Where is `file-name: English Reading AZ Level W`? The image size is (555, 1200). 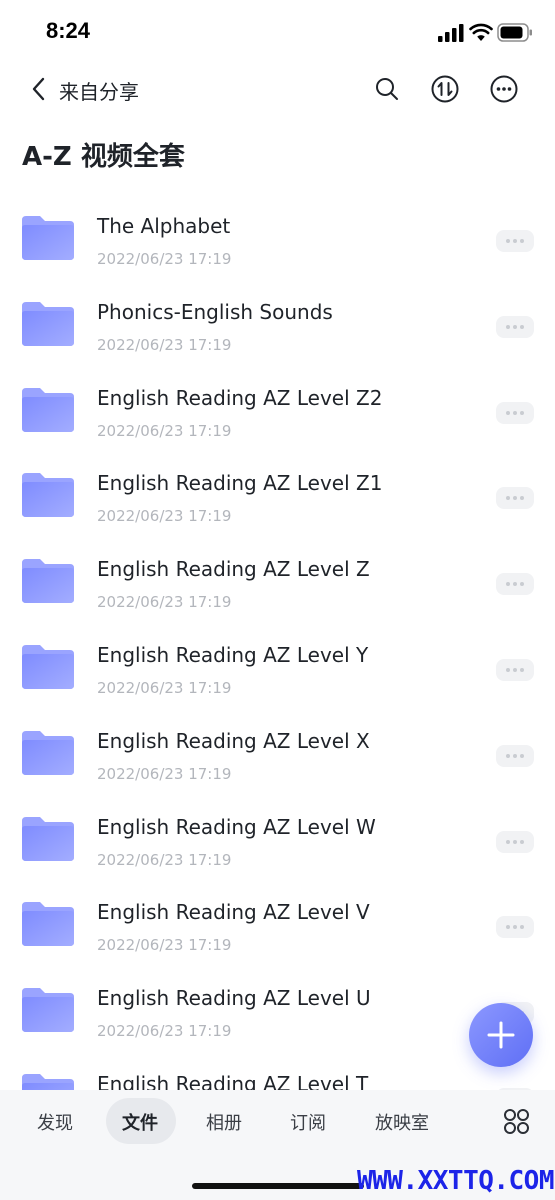 file-name: English Reading AZ Level W is located at coordinates (236, 826).